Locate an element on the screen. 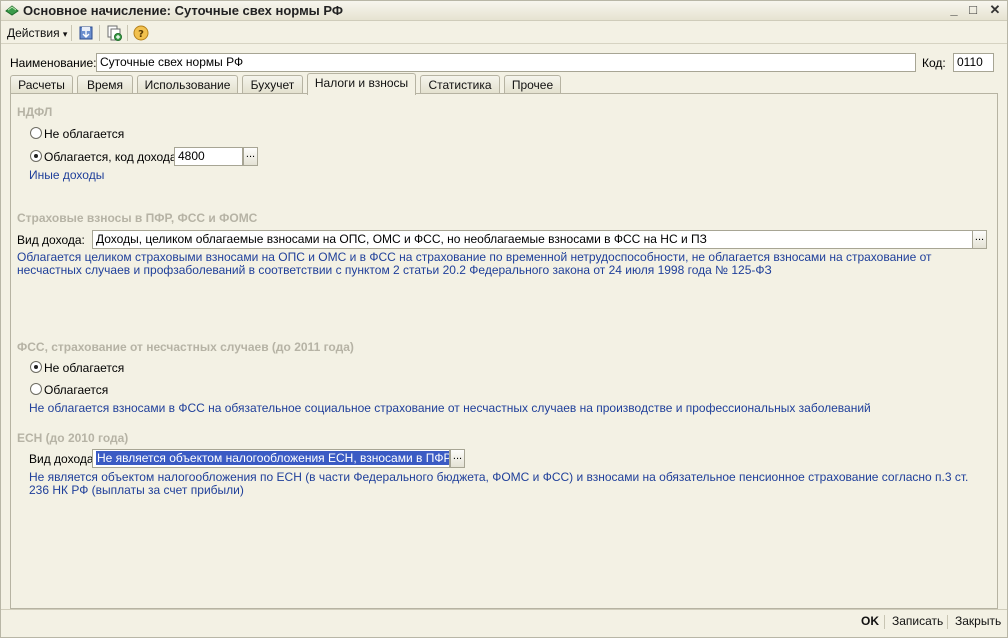 The image size is (1008, 638). income-code-input: 4800 is located at coordinates (208, 156).